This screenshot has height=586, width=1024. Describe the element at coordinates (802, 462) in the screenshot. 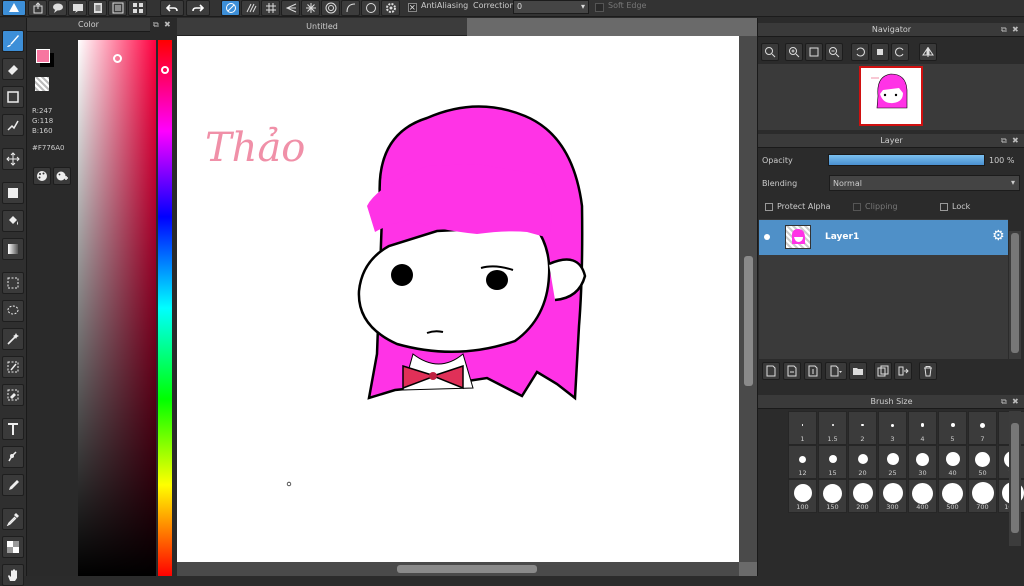

I see `brush-size-cell: 12` at that location.